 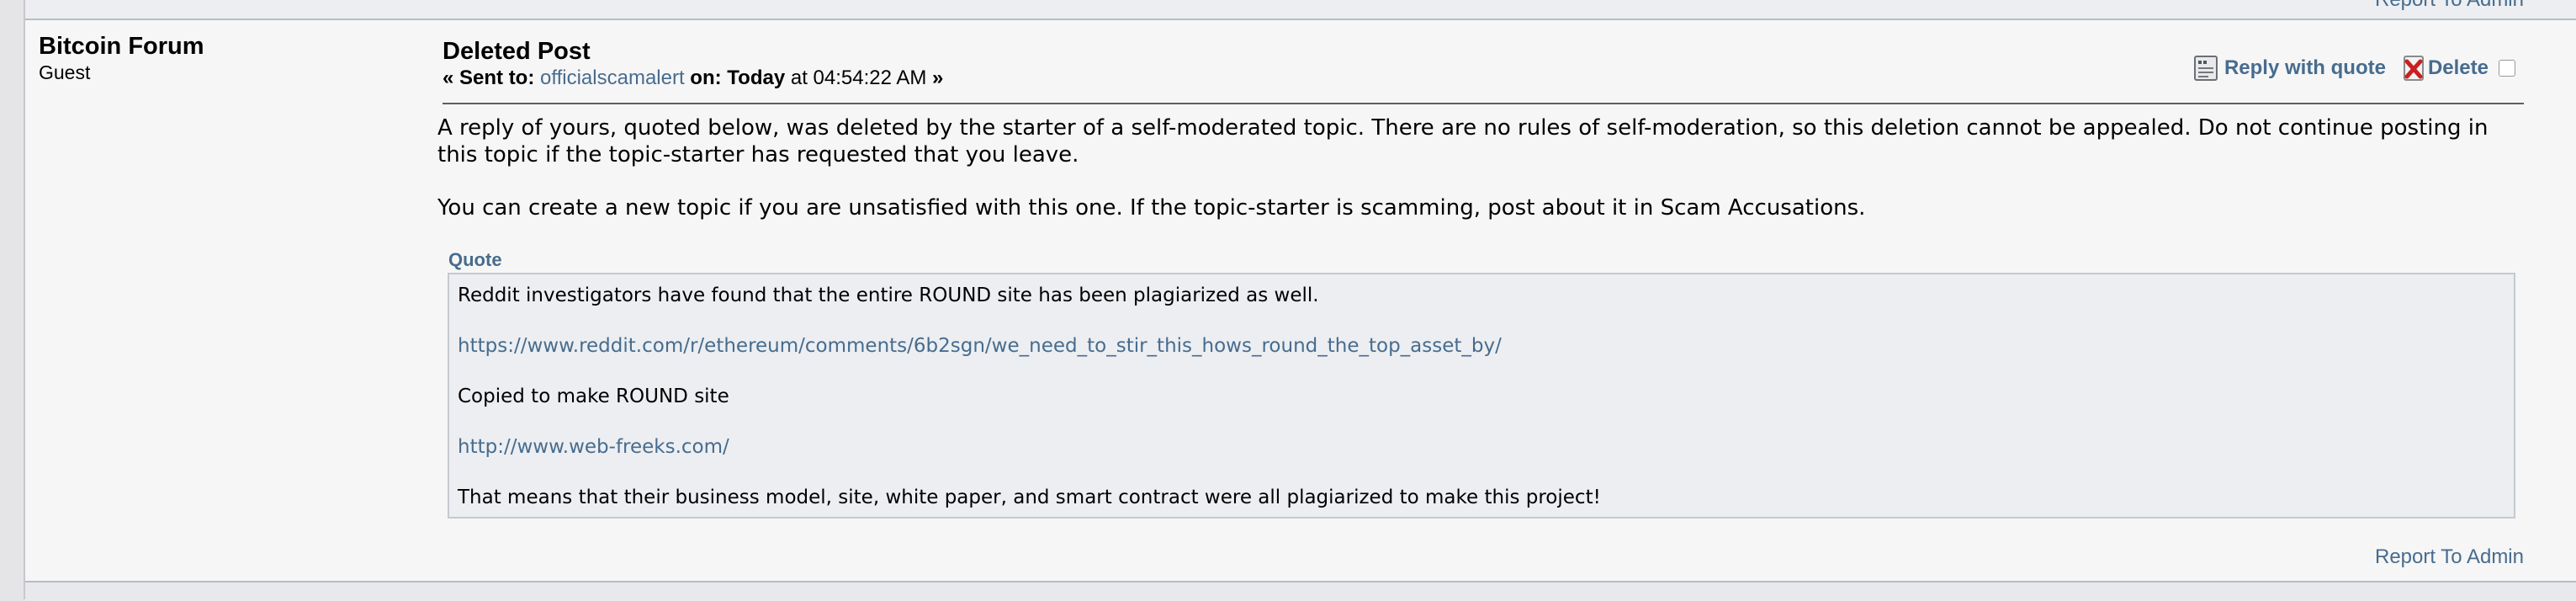 I want to click on quote-webfreeks-link: http://www.web-freeks.com/, so click(x=593, y=447).